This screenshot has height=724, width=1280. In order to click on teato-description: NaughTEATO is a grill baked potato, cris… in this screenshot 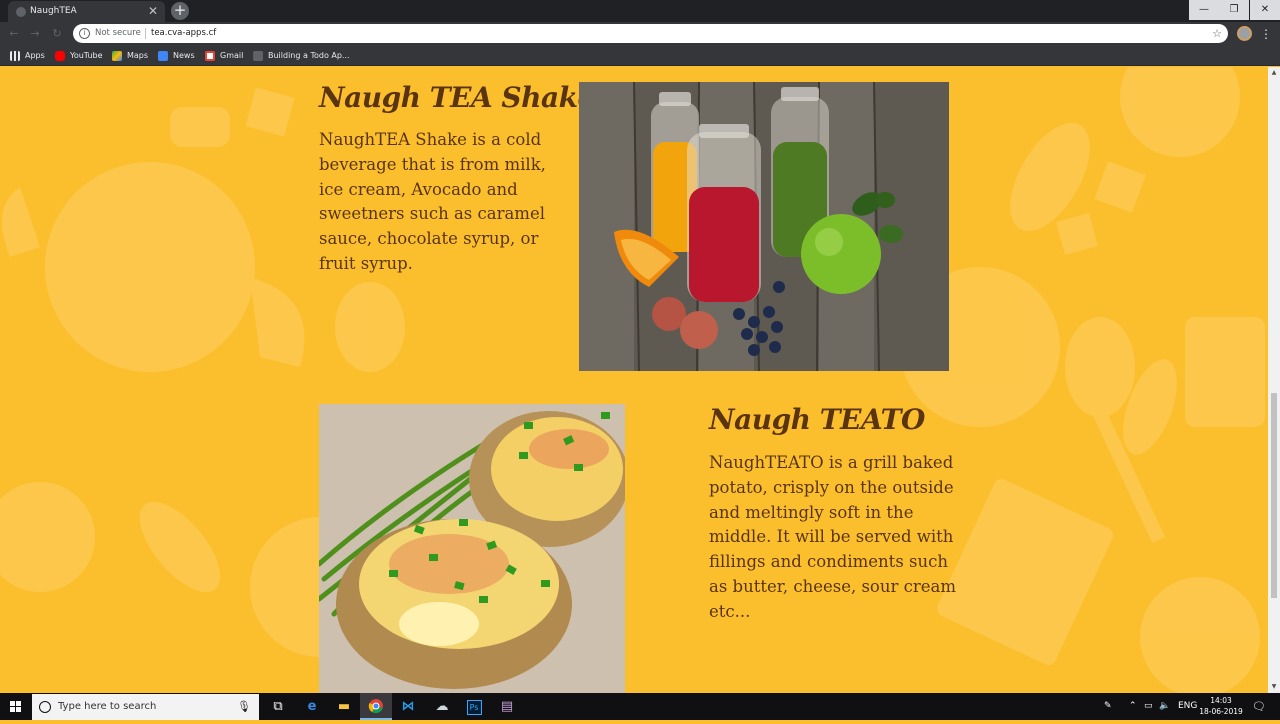, I will do `click(832, 537)`.